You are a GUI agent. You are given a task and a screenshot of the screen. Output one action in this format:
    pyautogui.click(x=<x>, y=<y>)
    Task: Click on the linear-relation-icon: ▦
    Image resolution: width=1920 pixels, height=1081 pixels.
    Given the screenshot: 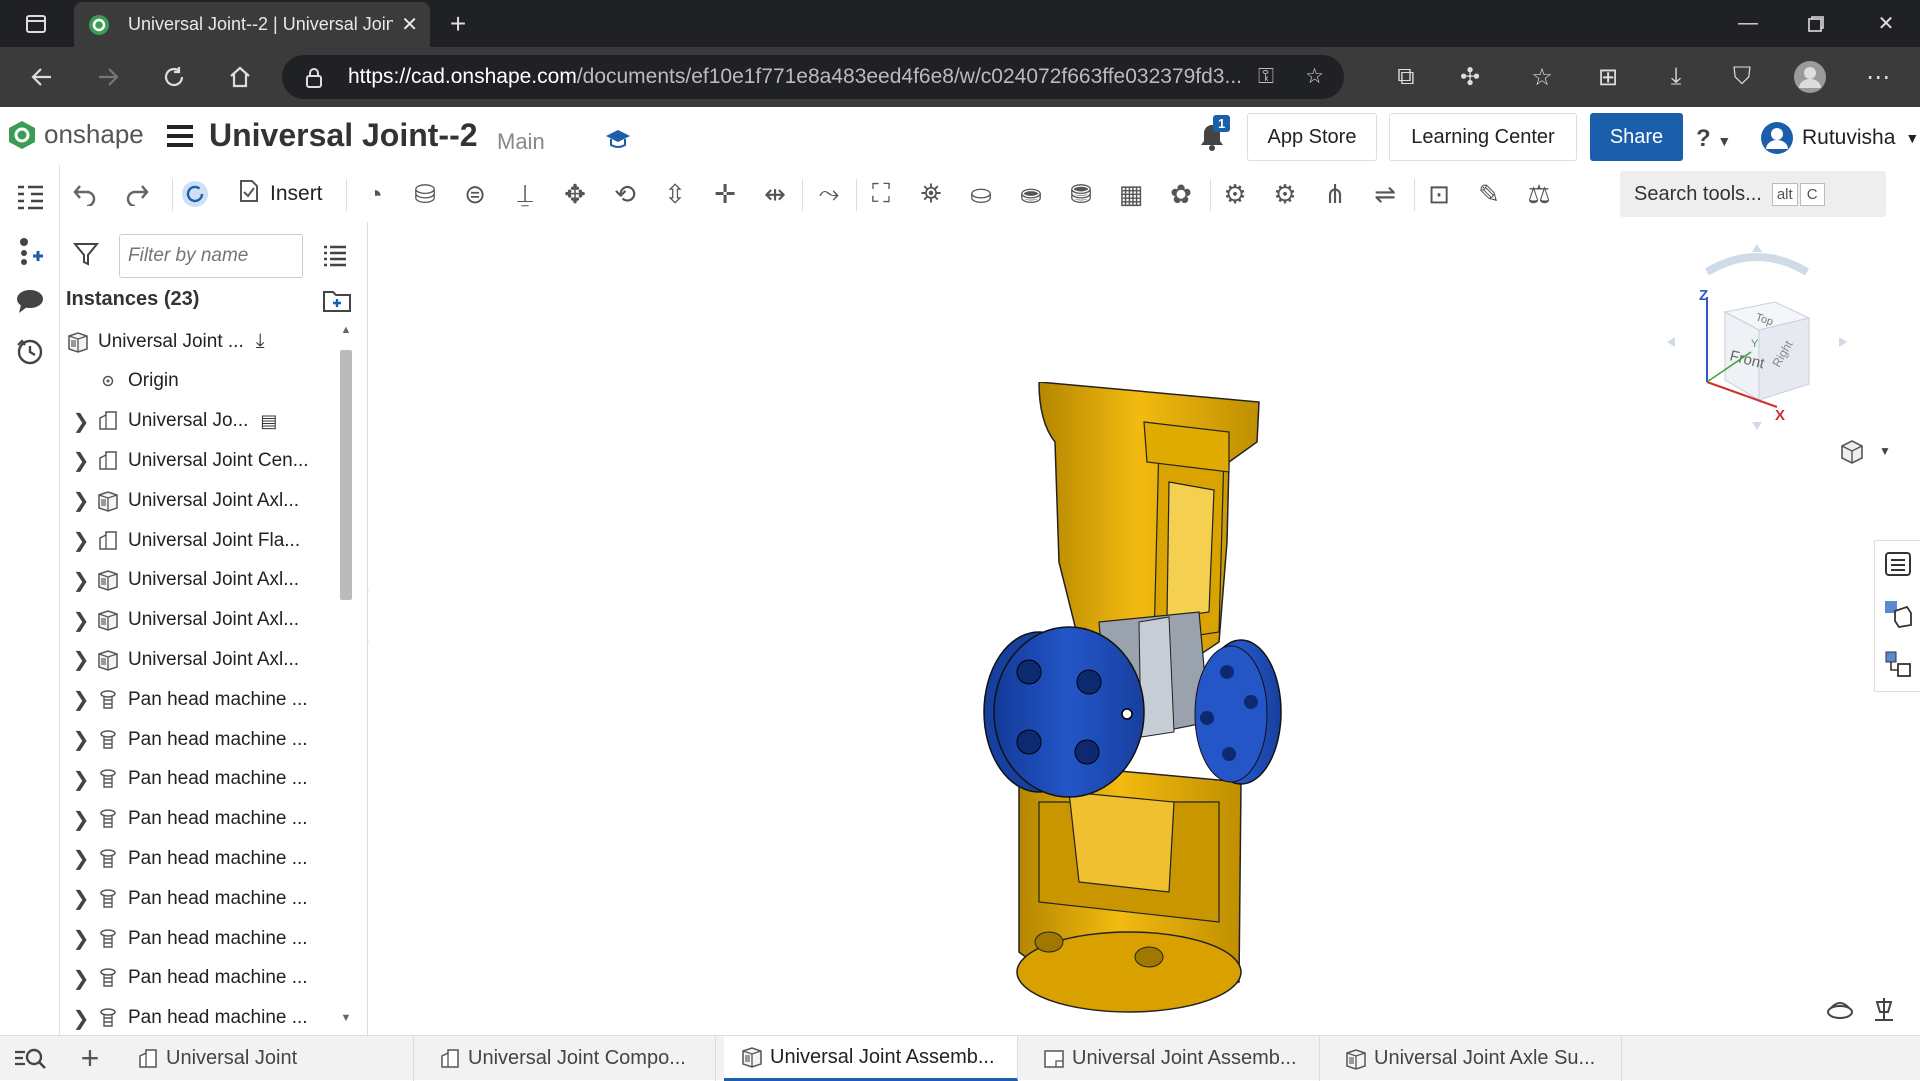 What is the action you would take?
    pyautogui.click(x=1131, y=194)
    